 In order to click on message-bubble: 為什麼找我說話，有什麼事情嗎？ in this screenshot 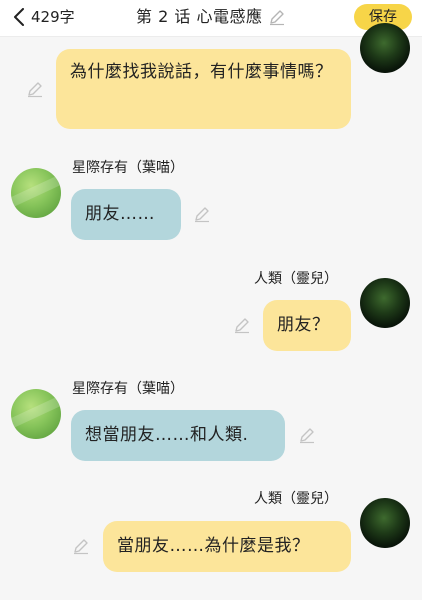, I will do `click(203, 89)`.